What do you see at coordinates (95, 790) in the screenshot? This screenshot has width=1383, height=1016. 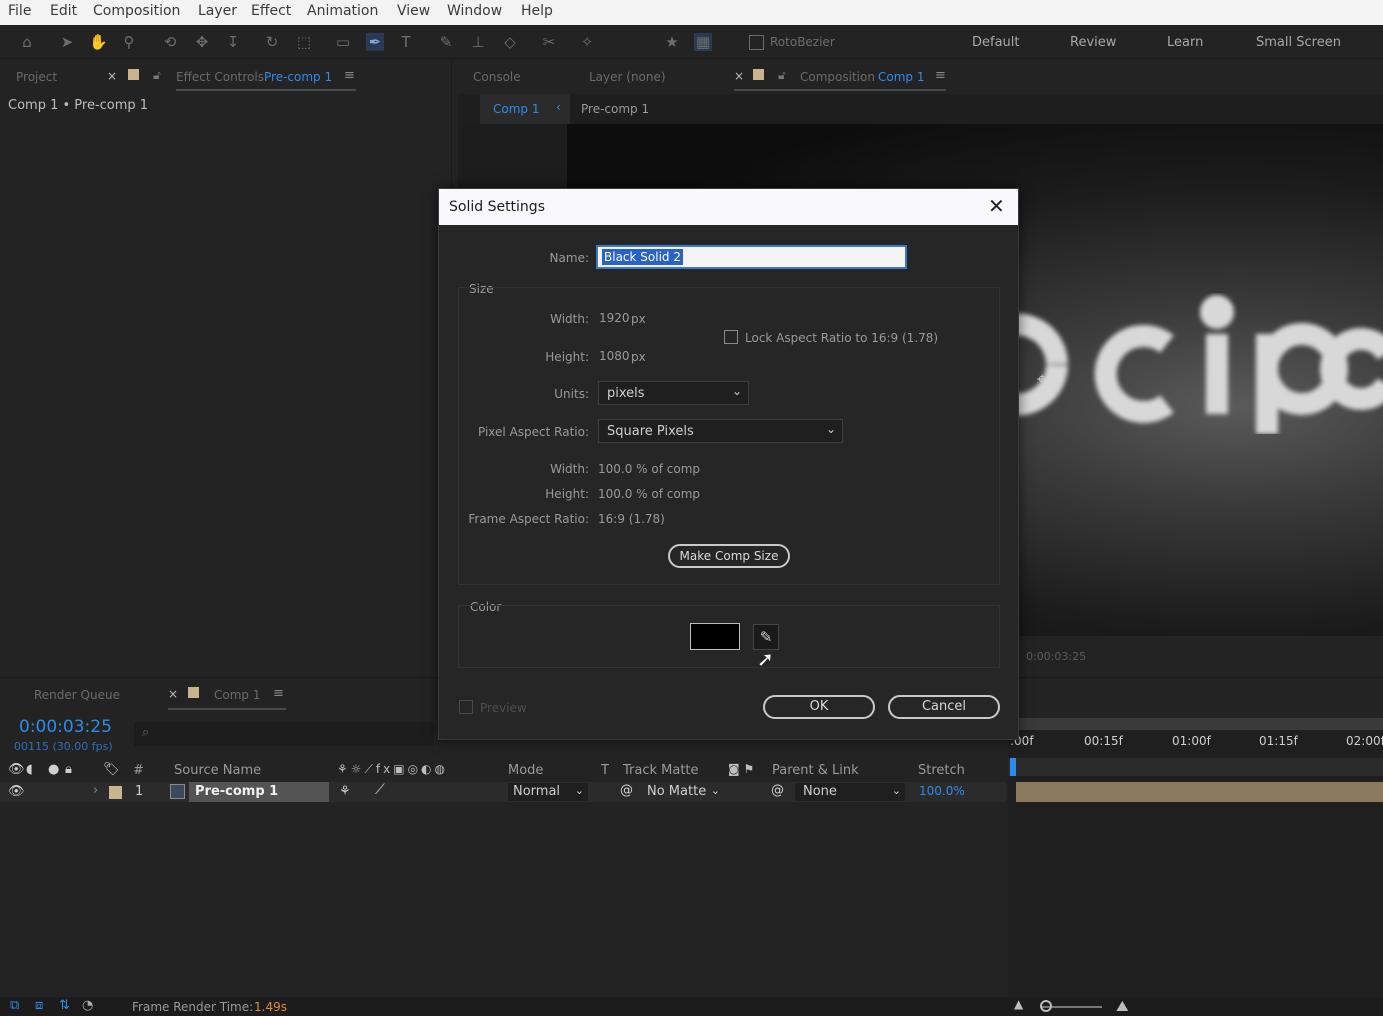 I see `expand-chevron-icon: ›` at bounding box center [95, 790].